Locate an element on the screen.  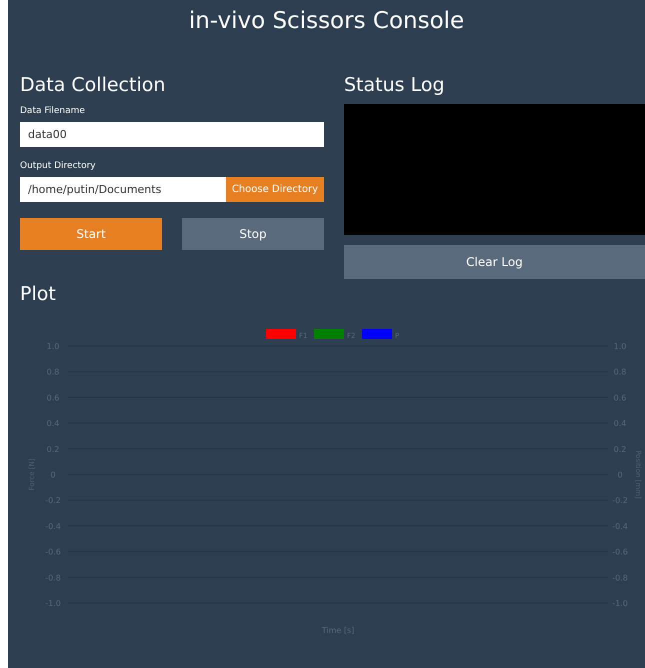
section-heading: Plot is located at coordinates (38, 294).